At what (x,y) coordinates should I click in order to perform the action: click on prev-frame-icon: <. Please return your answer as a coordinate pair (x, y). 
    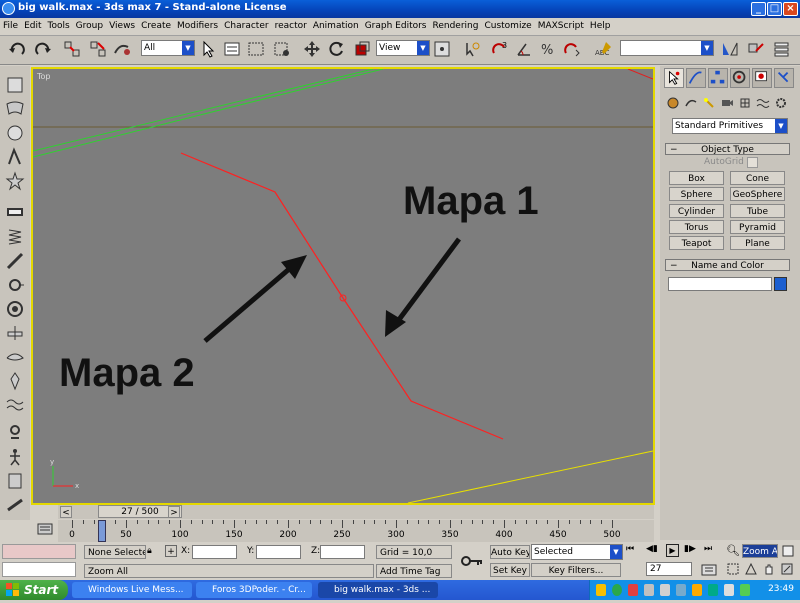
    Looking at the image, I should click on (66, 512).